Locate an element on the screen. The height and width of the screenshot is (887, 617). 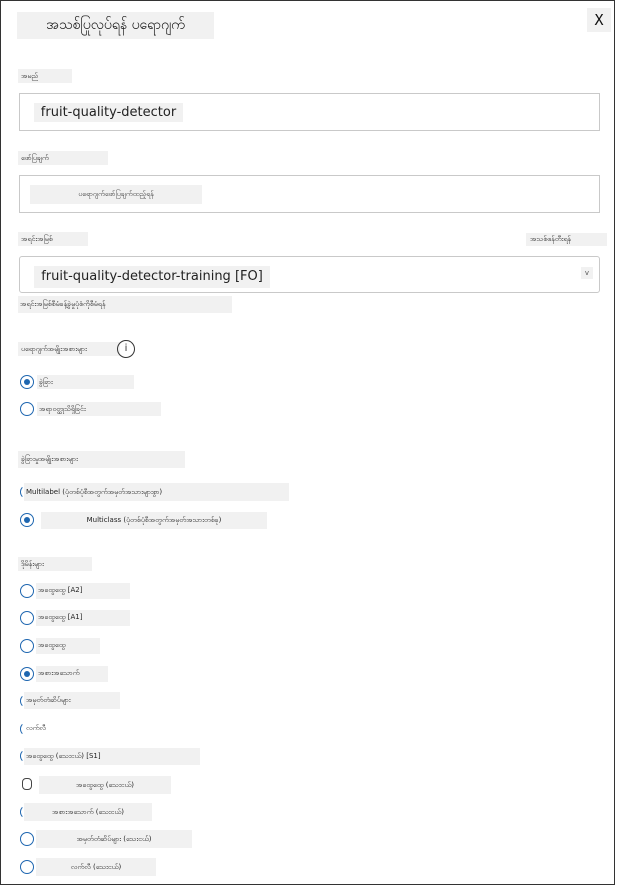
domain-food-label: အစားအသောက် is located at coordinates (72, 674).